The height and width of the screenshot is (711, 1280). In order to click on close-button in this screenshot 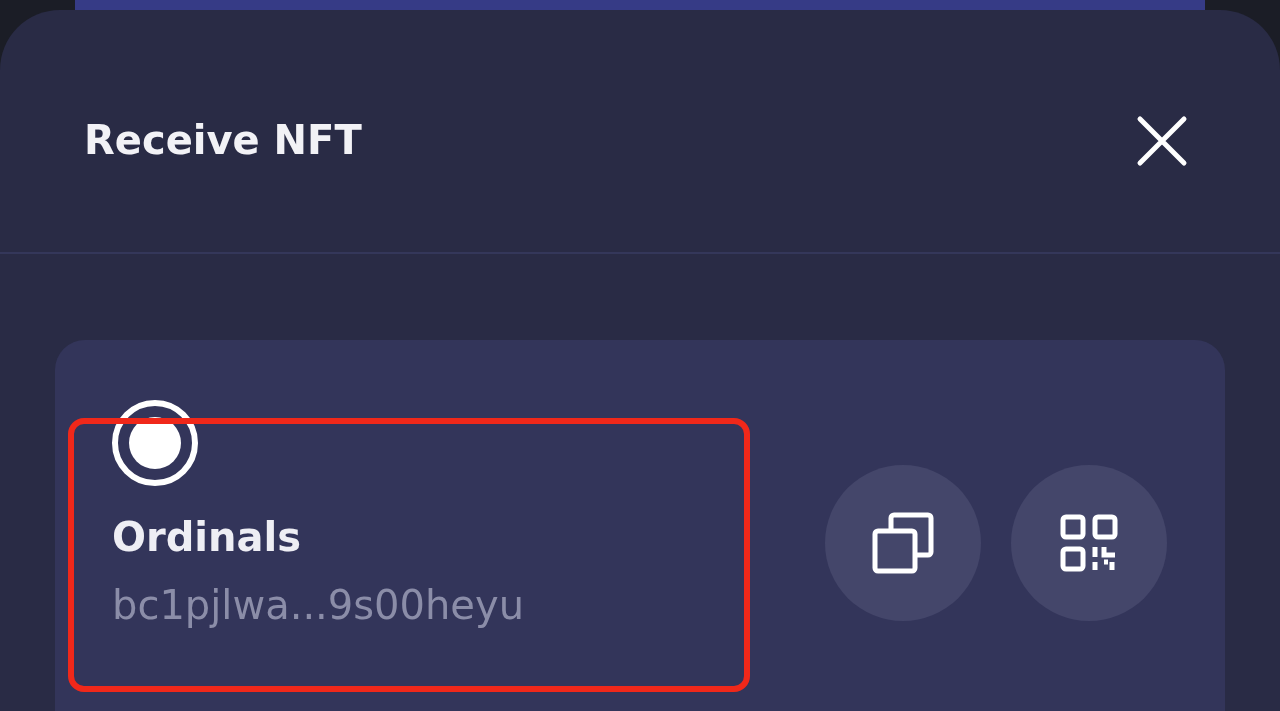, I will do `click(1162, 141)`.